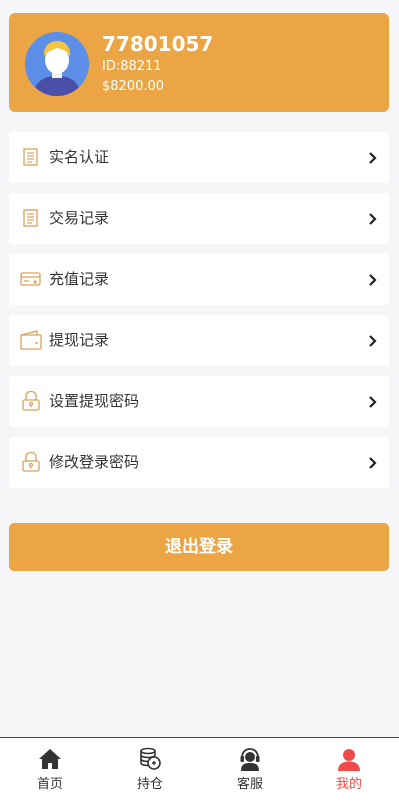 The image size is (399, 804). What do you see at coordinates (30, 279) in the screenshot?
I see `card-icon` at bounding box center [30, 279].